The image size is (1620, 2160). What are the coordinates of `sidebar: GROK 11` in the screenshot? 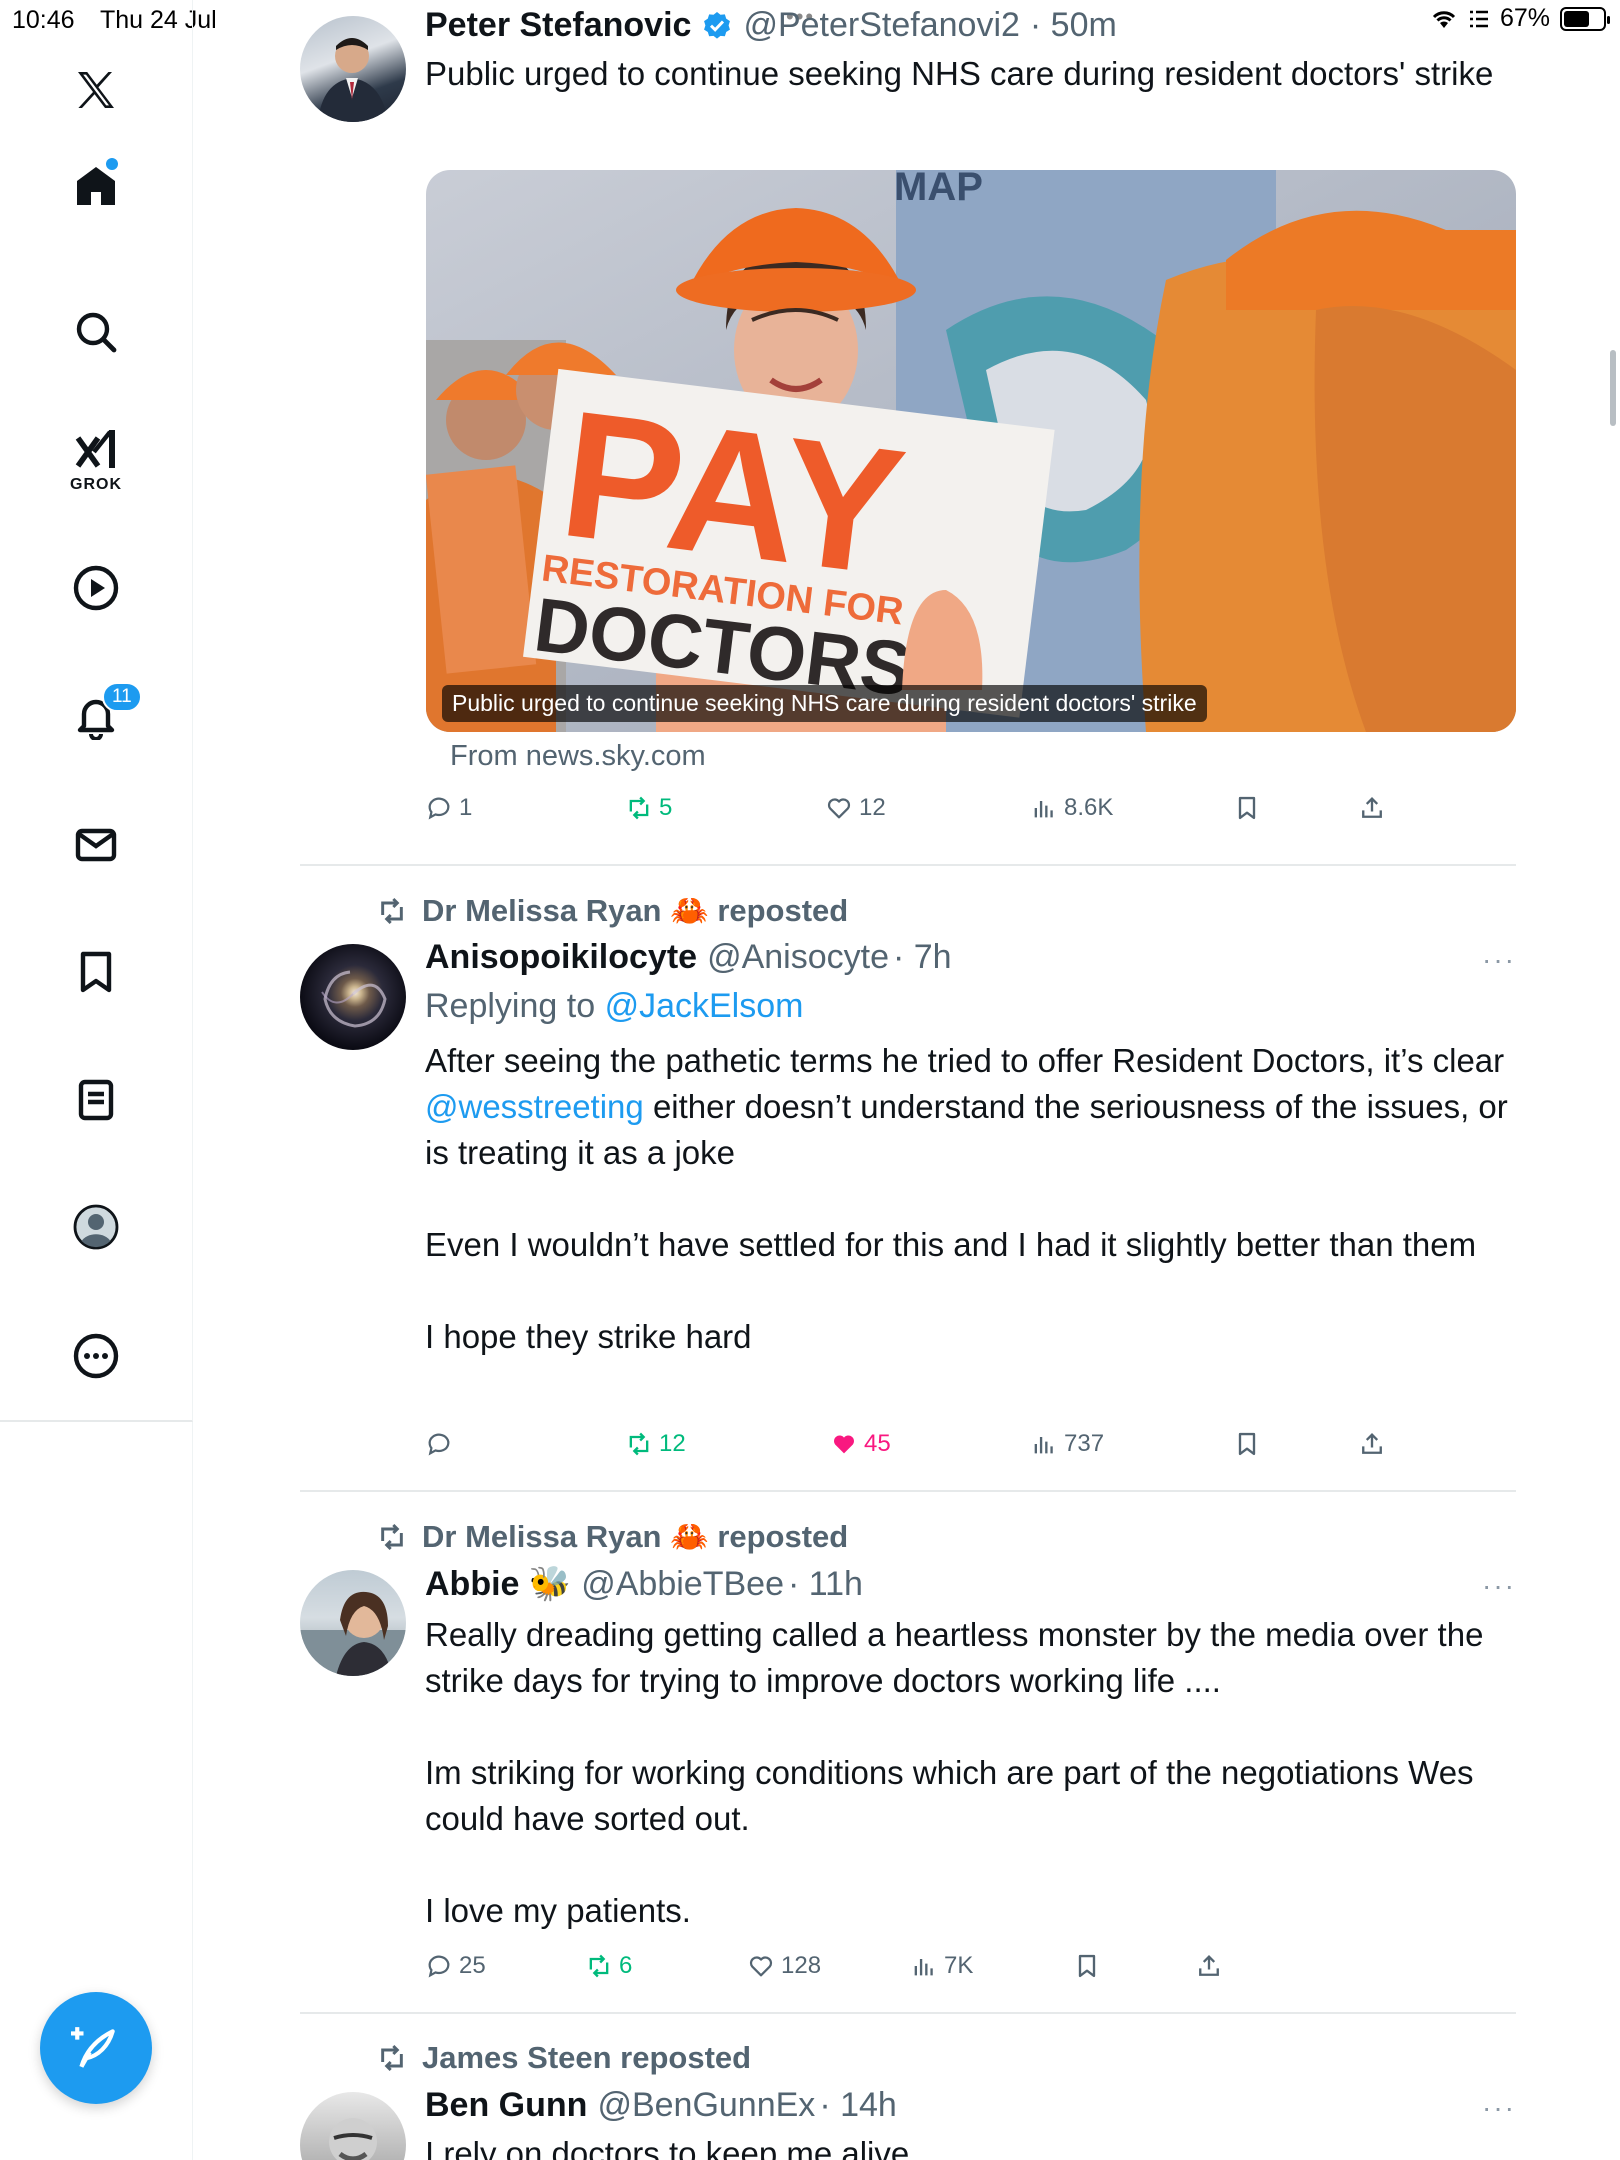 It's located at (96, 711).